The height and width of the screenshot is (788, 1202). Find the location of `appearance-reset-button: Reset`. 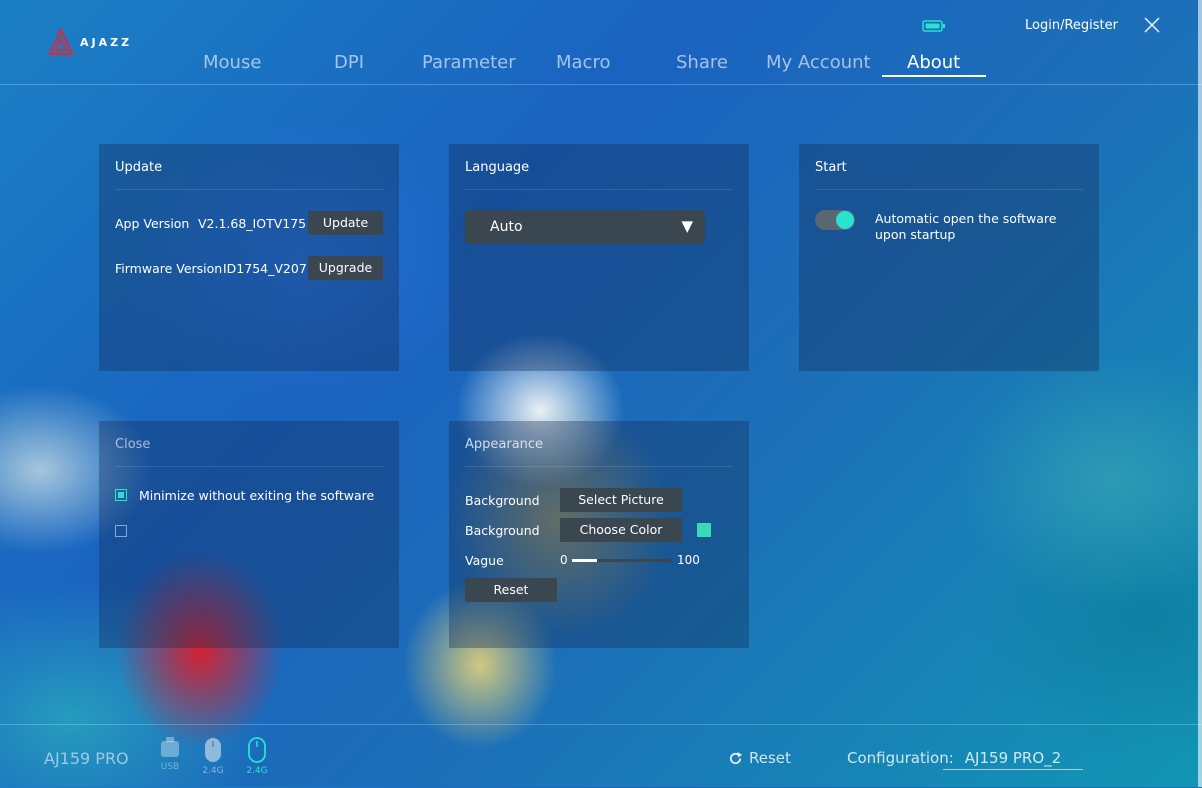

appearance-reset-button: Reset is located at coordinates (511, 590).